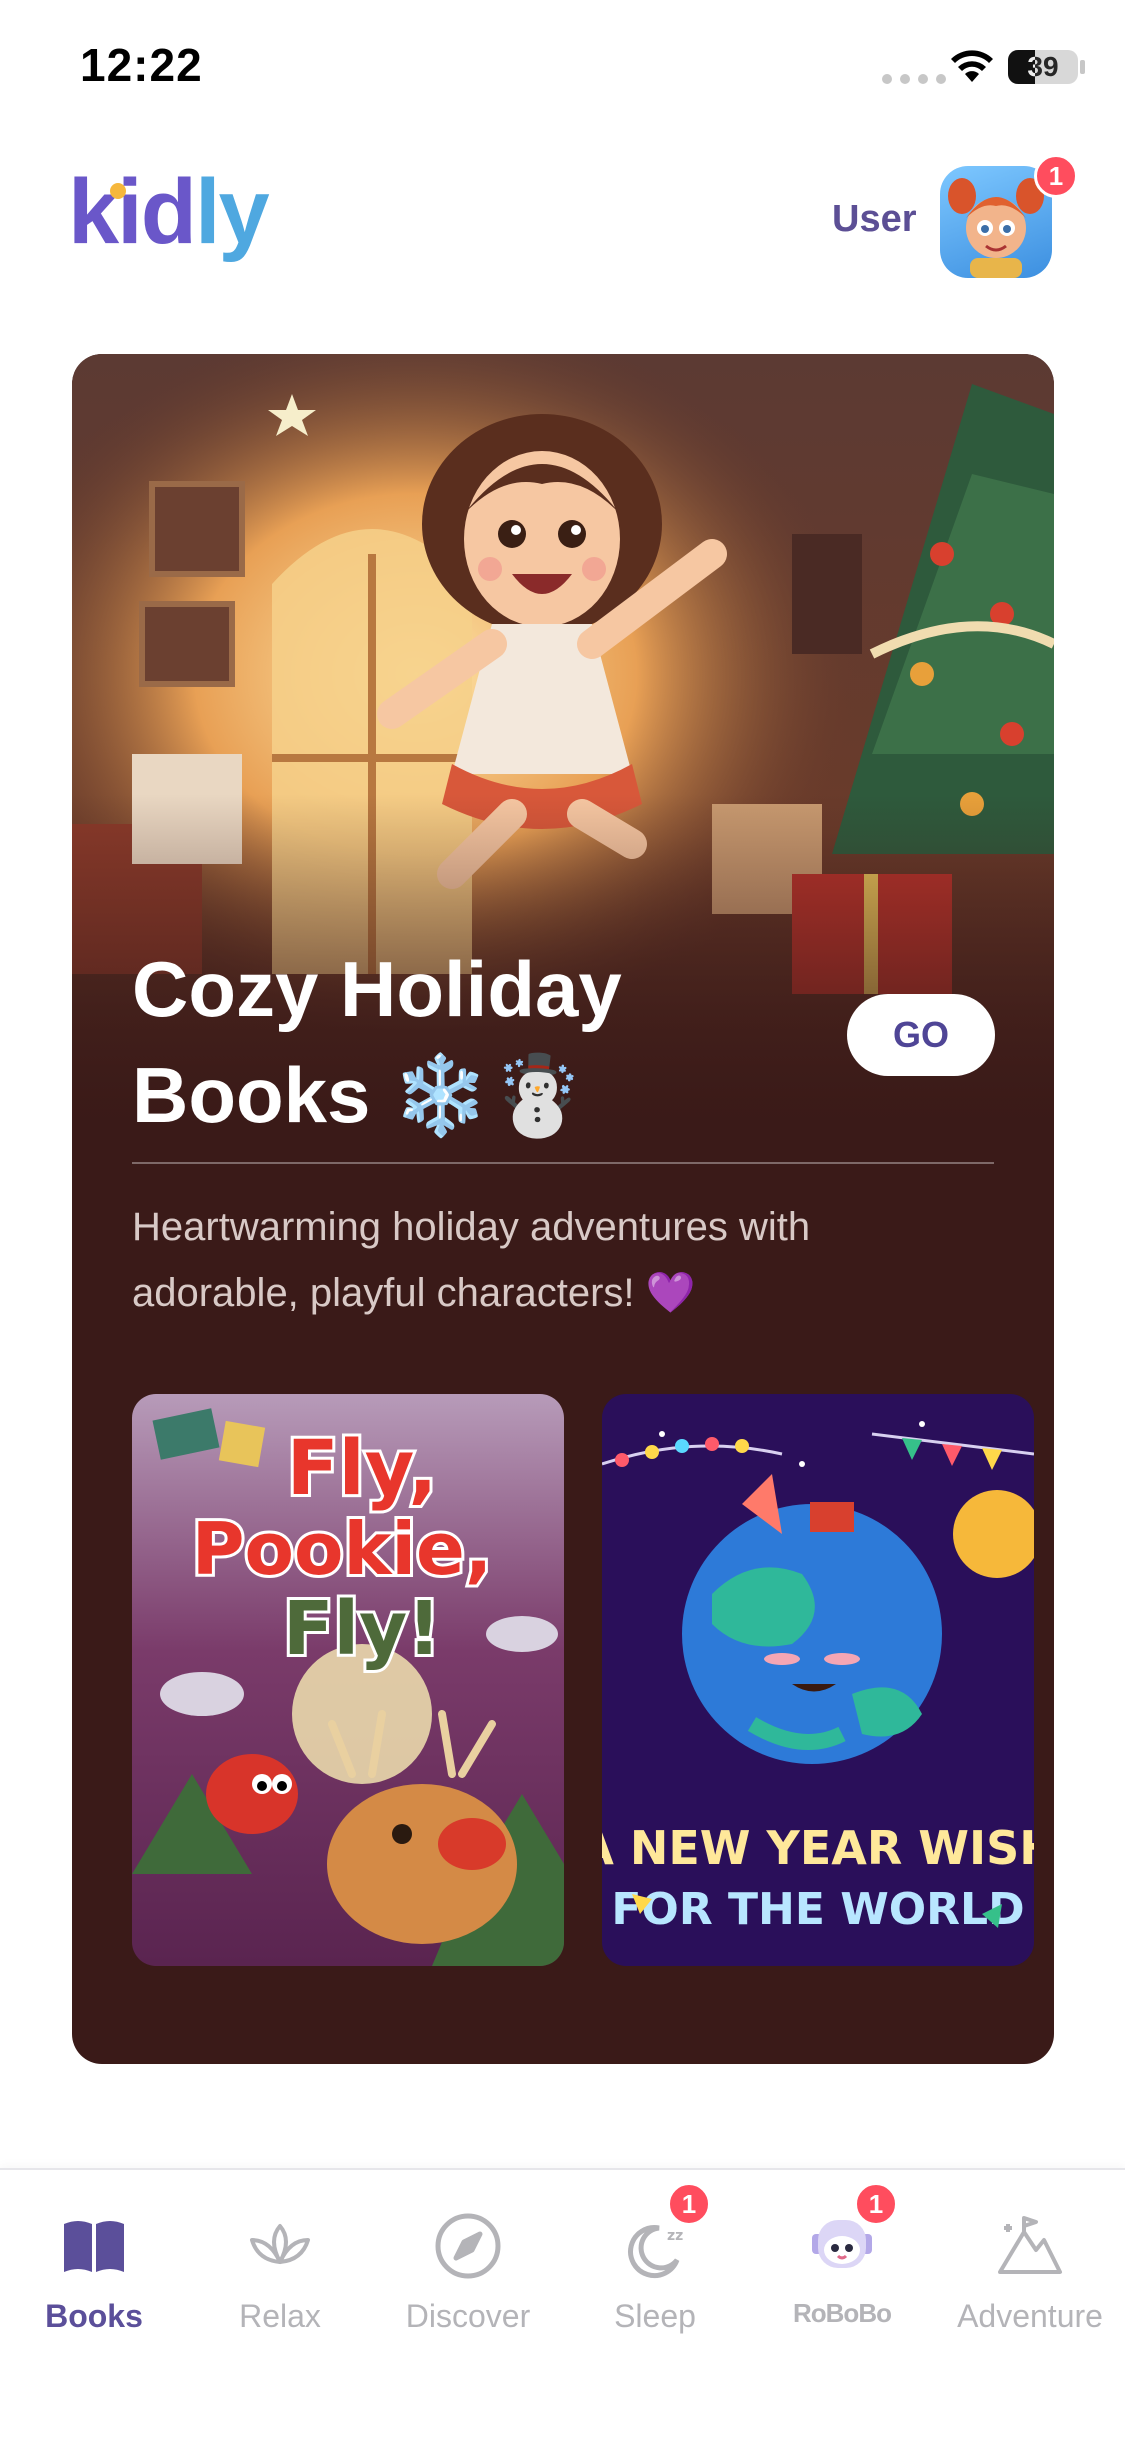 The image size is (1125, 2438). What do you see at coordinates (280, 2316) in the screenshot?
I see `tab-label: Relax` at bounding box center [280, 2316].